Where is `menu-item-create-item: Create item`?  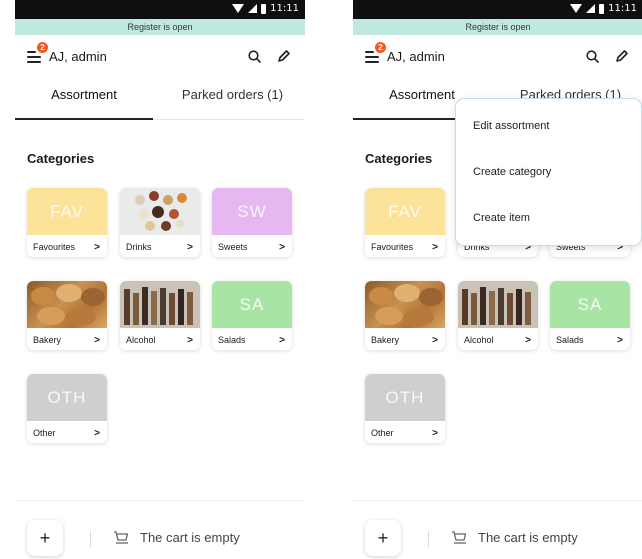
menu-item-create-item: Create item is located at coordinates (501, 218).